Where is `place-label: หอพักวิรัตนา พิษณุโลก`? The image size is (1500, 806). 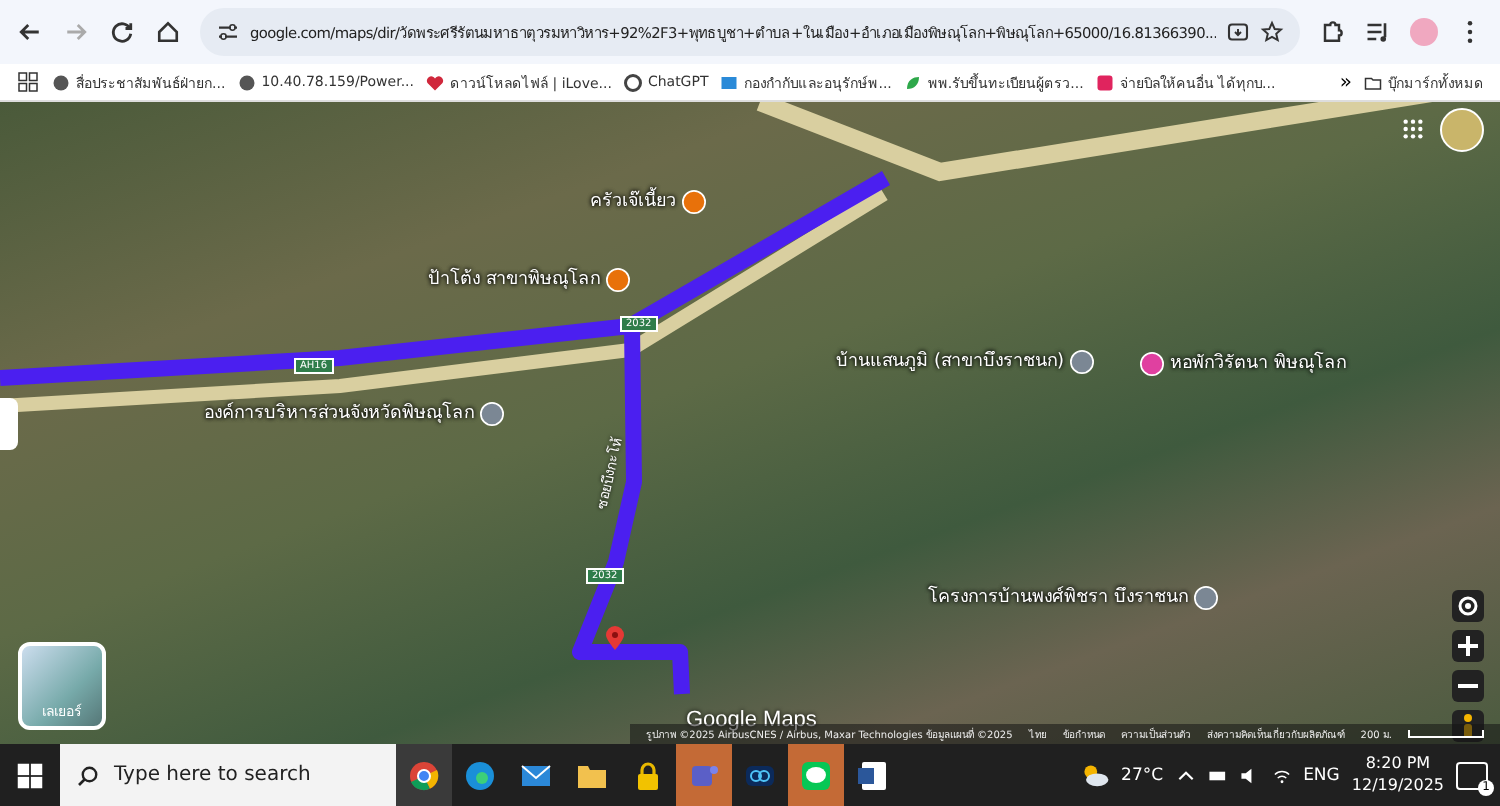
place-label: หอพักวิรัตนา พิษณุโลก is located at coordinates (1258, 364).